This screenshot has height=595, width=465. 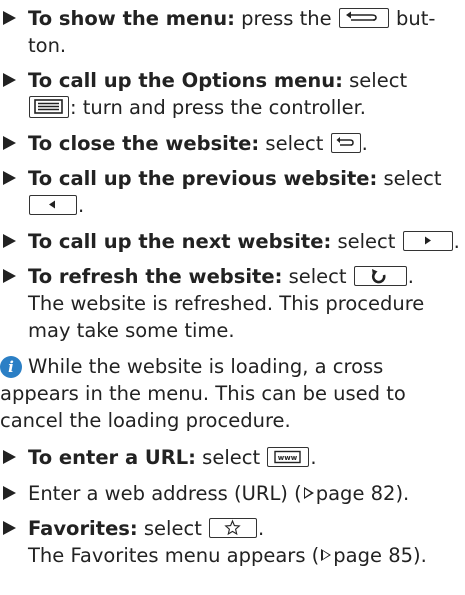 What do you see at coordinates (203, 178) in the screenshot?
I see `instruction-heading: To call up the previous website:` at bounding box center [203, 178].